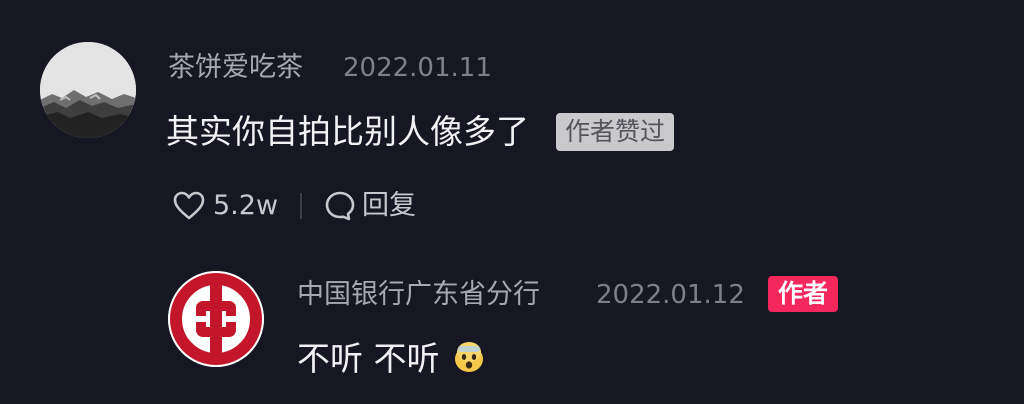  I want to click on shocked-face-icon, so click(469, 357).